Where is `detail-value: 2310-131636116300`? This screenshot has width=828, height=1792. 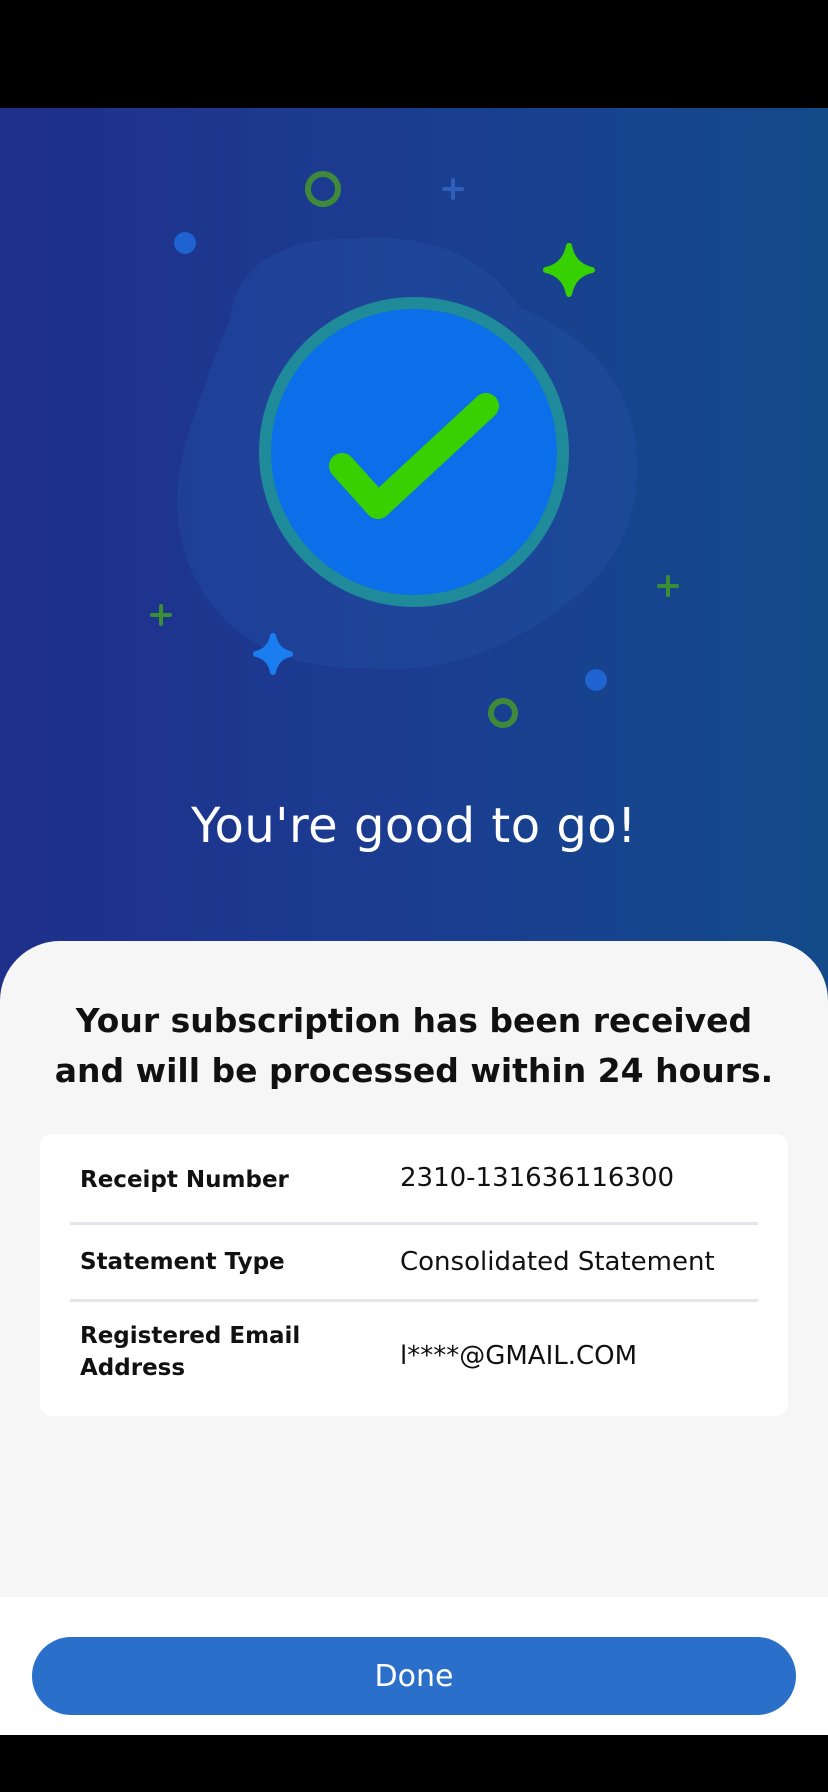
detail-value: 2310-131636116300 is located at coordinates (537, 1178).